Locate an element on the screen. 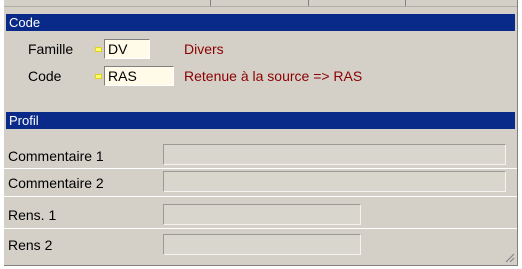 Image resolution: width=522 pixels, height=269 pixels. code-label: Code is located at coordinates (45, 76).